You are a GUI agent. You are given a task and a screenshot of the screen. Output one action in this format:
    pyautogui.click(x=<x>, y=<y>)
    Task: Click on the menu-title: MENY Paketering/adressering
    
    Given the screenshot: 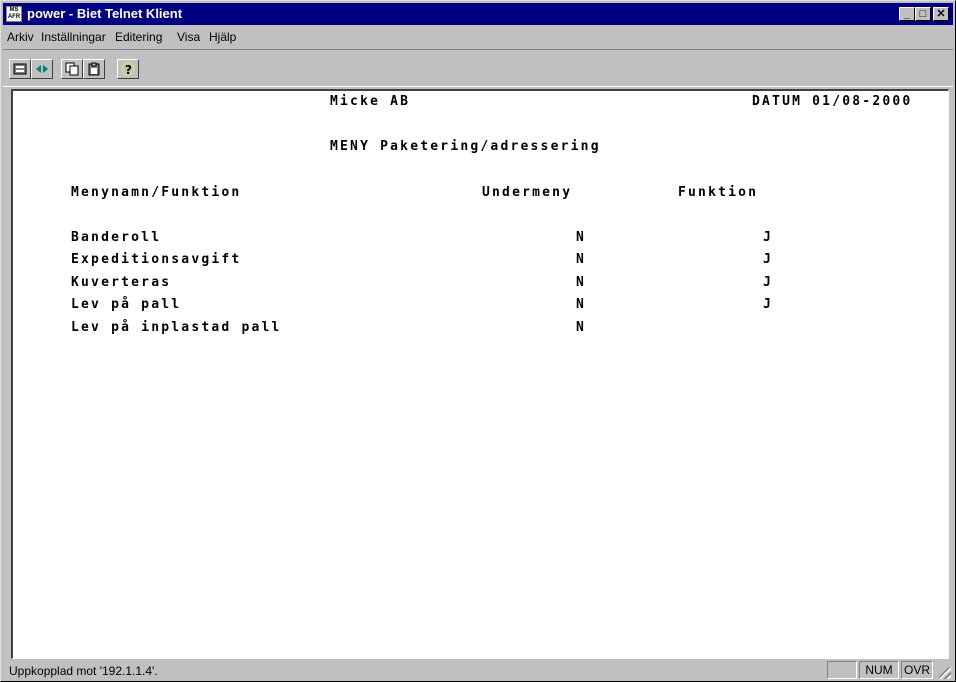 What is the action you would take?
    pyautogui.click(x=465, y=146)
    